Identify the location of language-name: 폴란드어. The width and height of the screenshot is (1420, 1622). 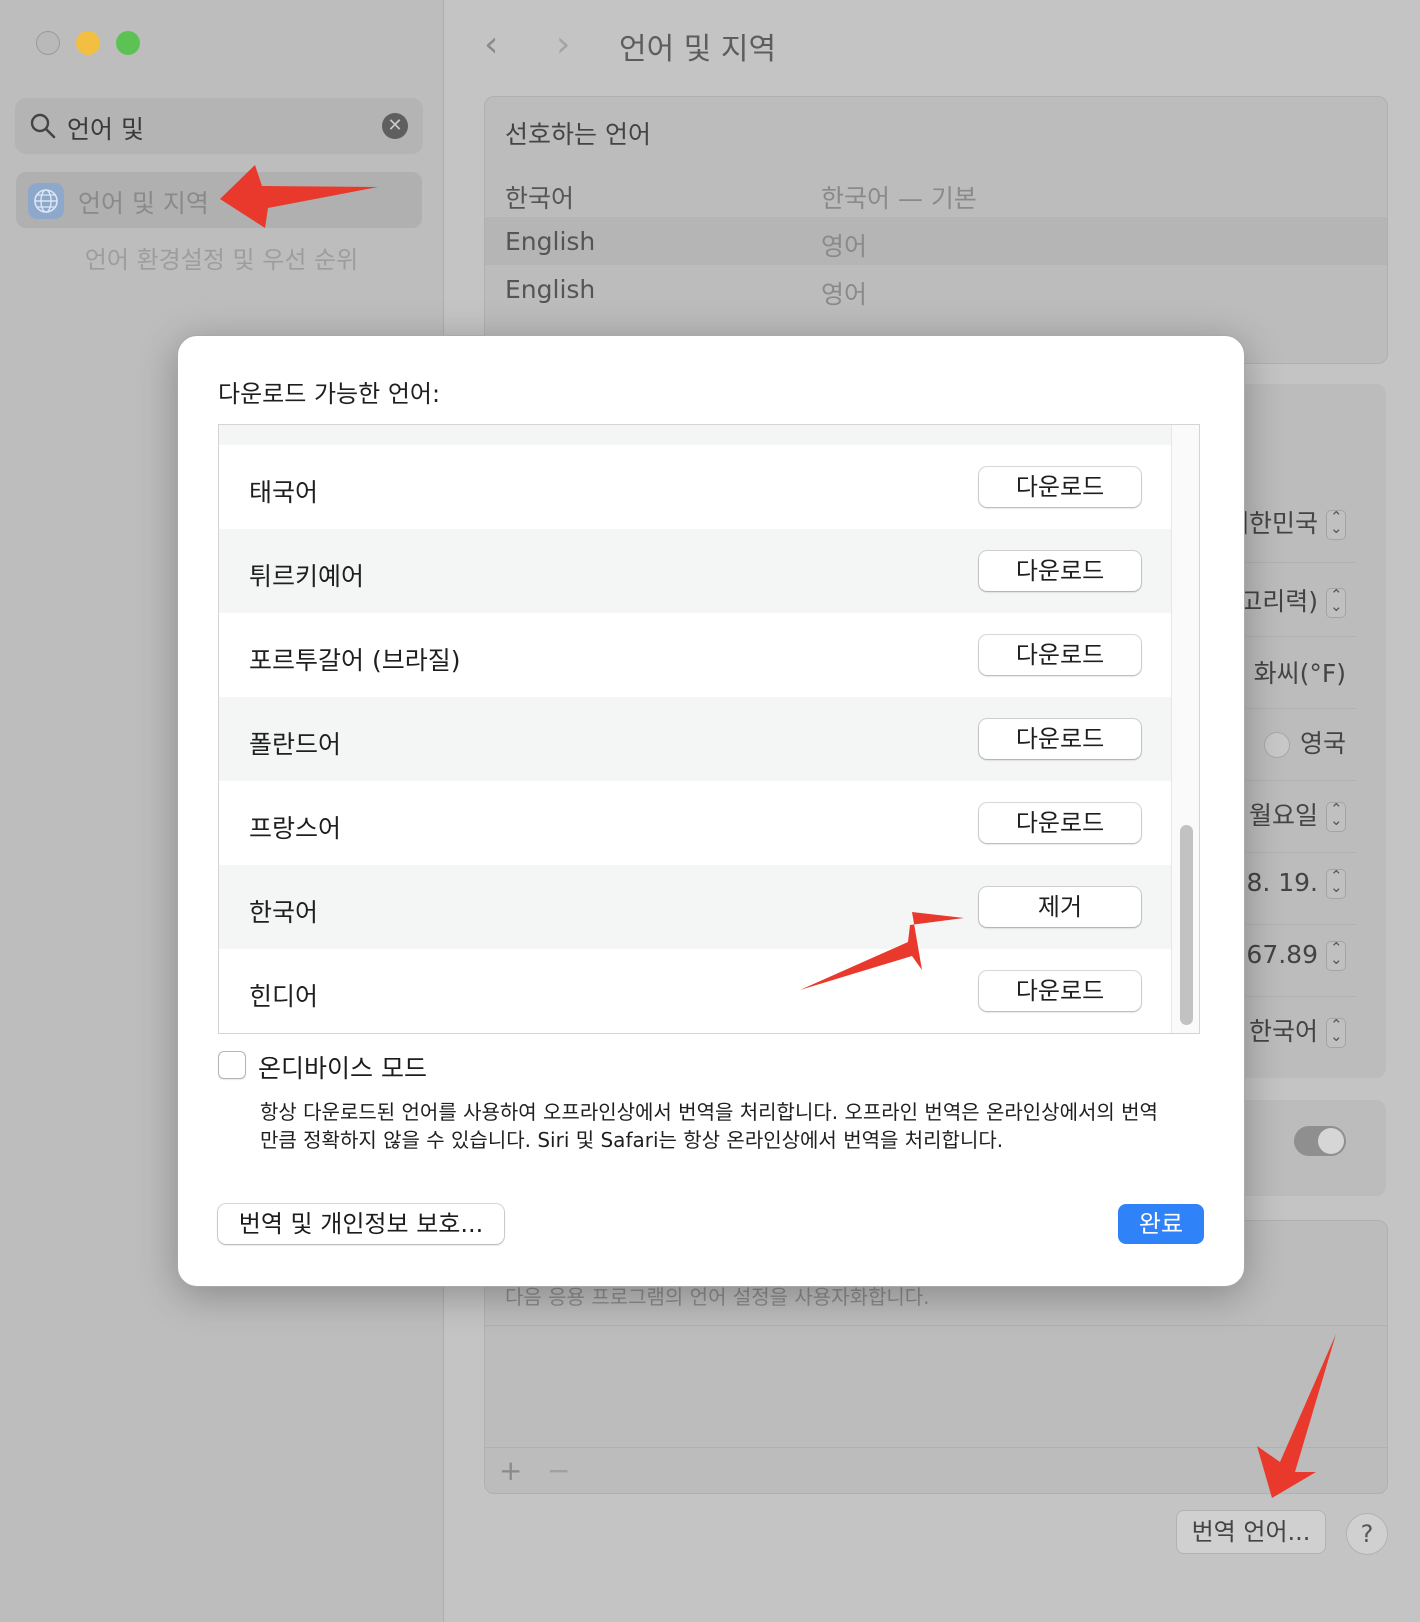
(295, 744).